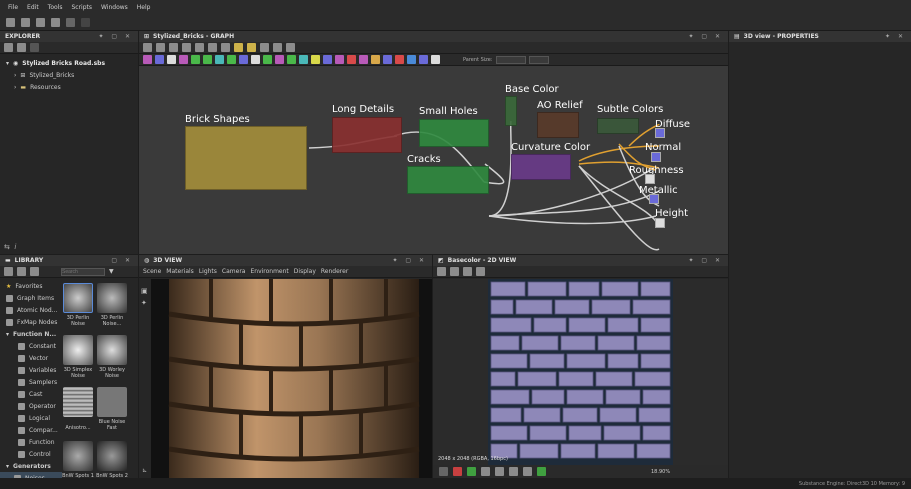  I want to click on library-item-samplers: Samplers, so click(31, 382).